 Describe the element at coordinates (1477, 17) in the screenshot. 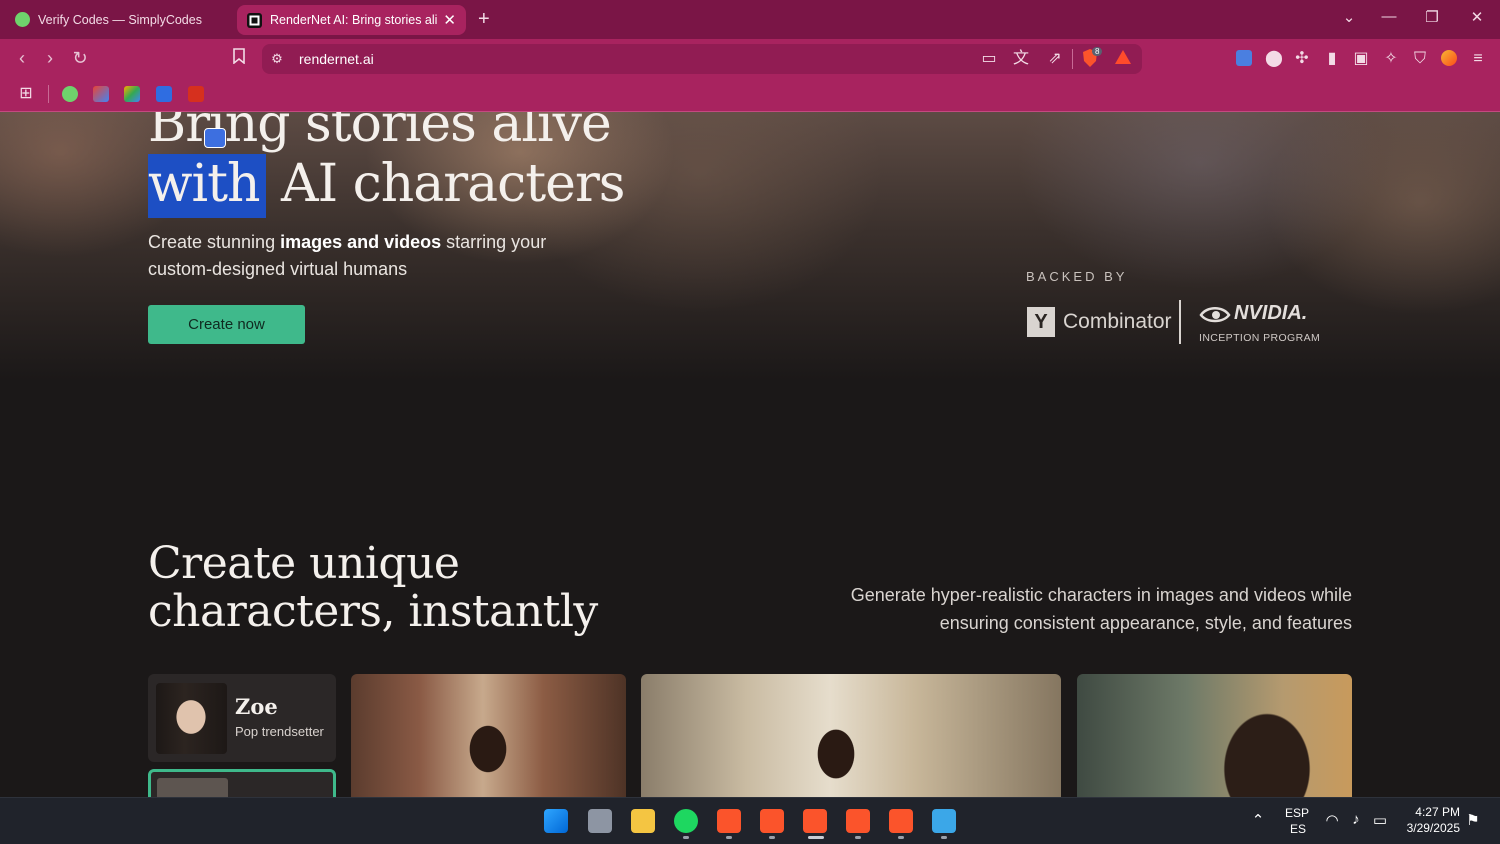

I see `close-window-icon: ✕` at that location.